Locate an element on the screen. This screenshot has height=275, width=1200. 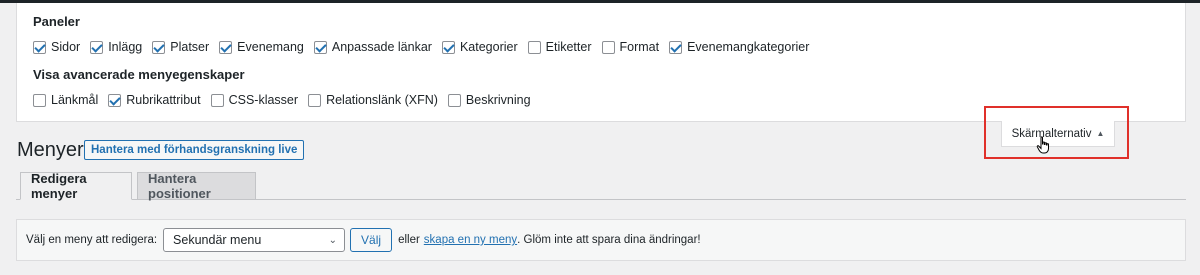
advanced-option-css-klasser: CSS-klasser is located at coordinates (254, 100).